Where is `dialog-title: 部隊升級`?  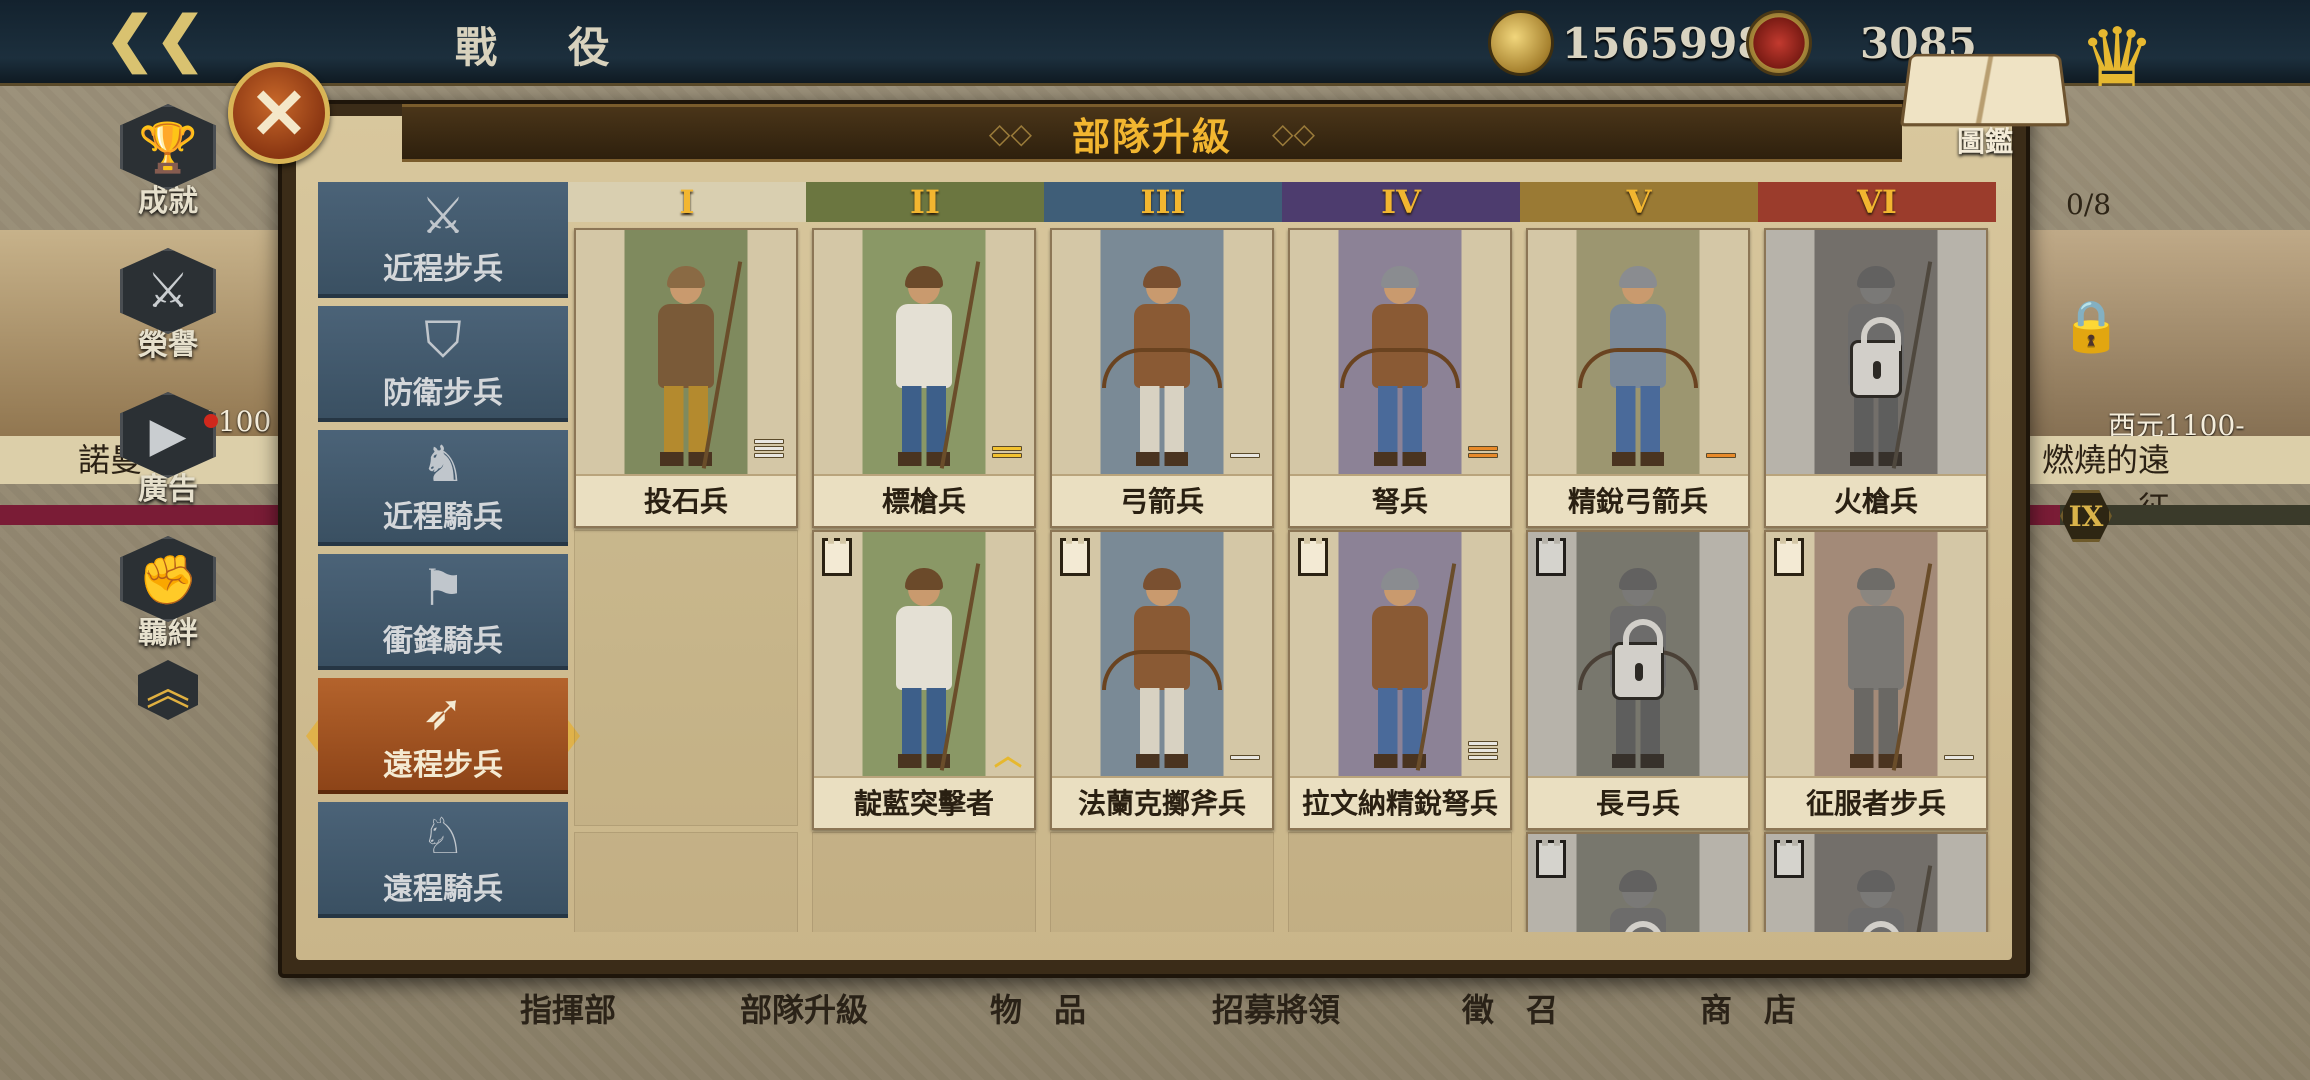 dialog-title: 部隊升級 is located at coordinates (1151, 136).